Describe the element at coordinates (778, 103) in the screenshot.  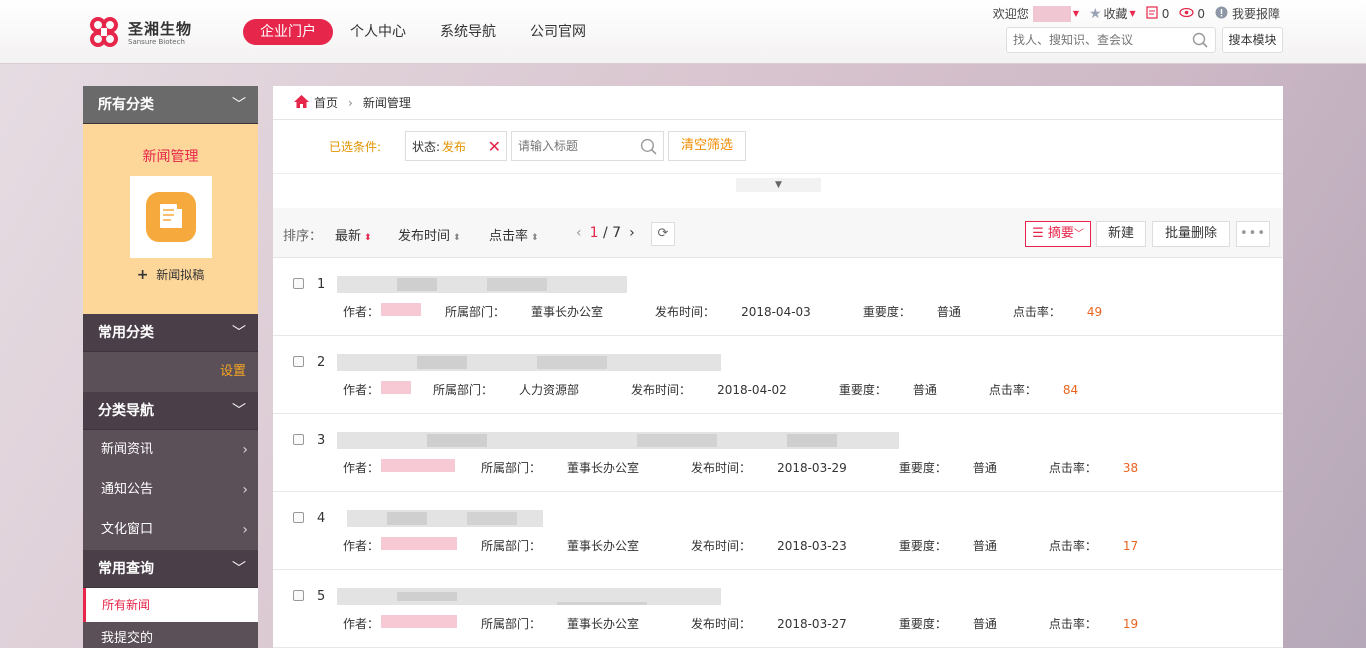
I see `breadcrumb: 首页 › 新闻管理` at that location.